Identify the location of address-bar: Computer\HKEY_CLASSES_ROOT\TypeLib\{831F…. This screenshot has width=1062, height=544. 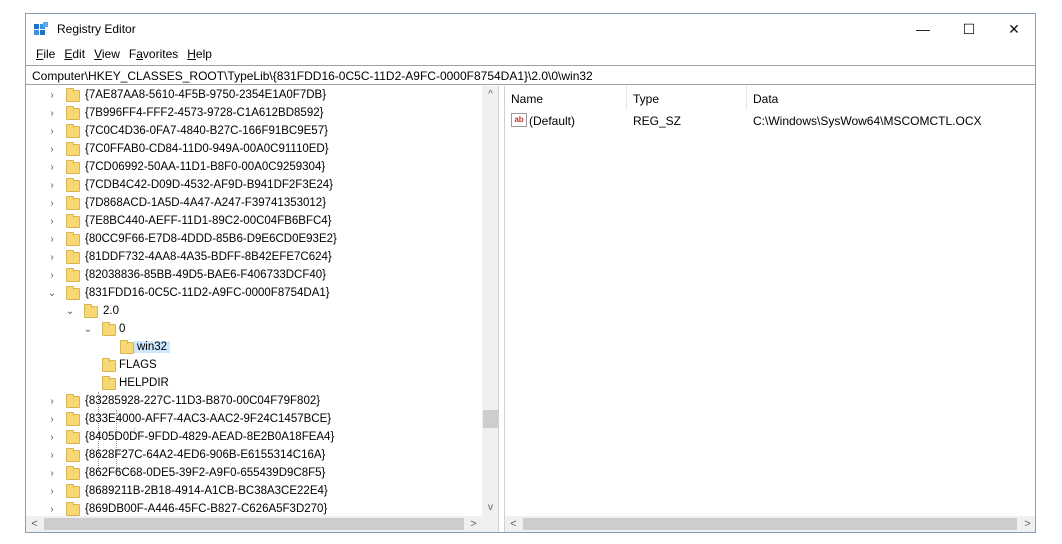
(530, 75).